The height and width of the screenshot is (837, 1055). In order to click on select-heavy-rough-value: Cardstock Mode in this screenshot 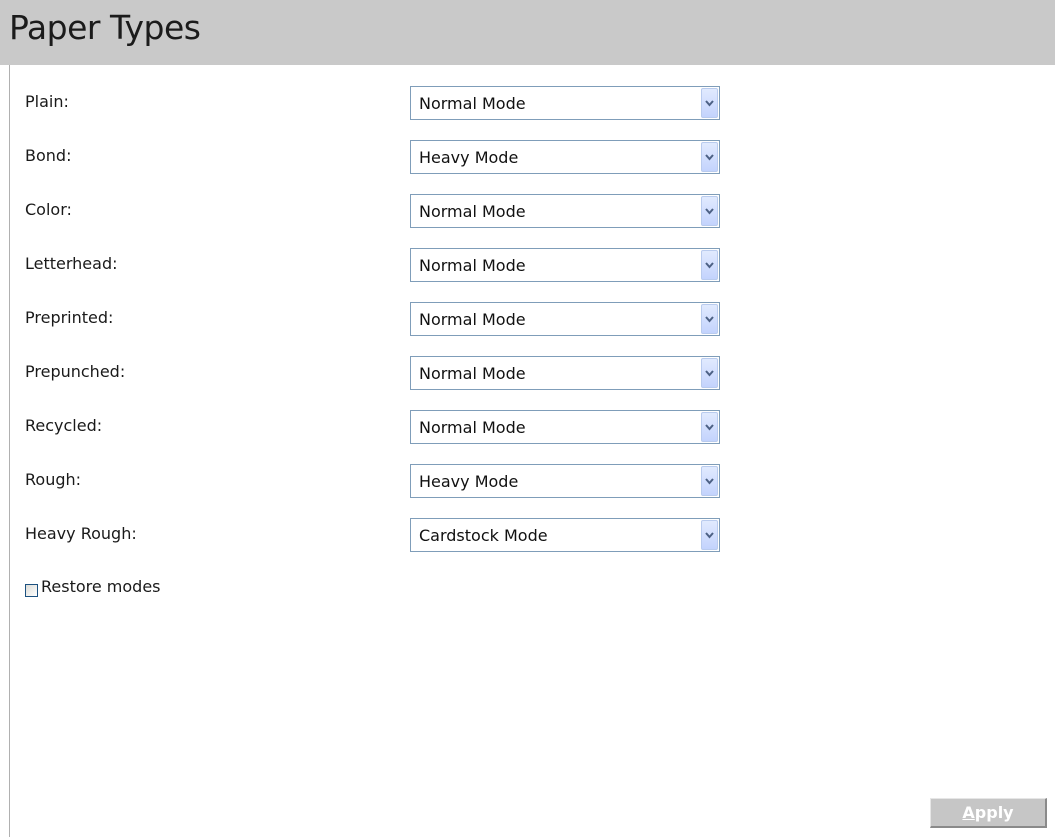, I will do `click(483, 535)`.